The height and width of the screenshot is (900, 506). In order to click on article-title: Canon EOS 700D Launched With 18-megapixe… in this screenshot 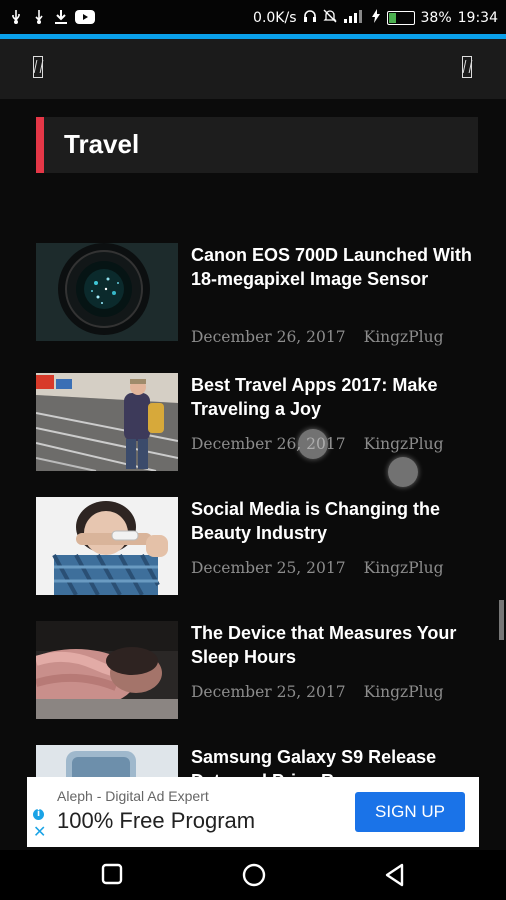, I will do `click(333, 267)`.